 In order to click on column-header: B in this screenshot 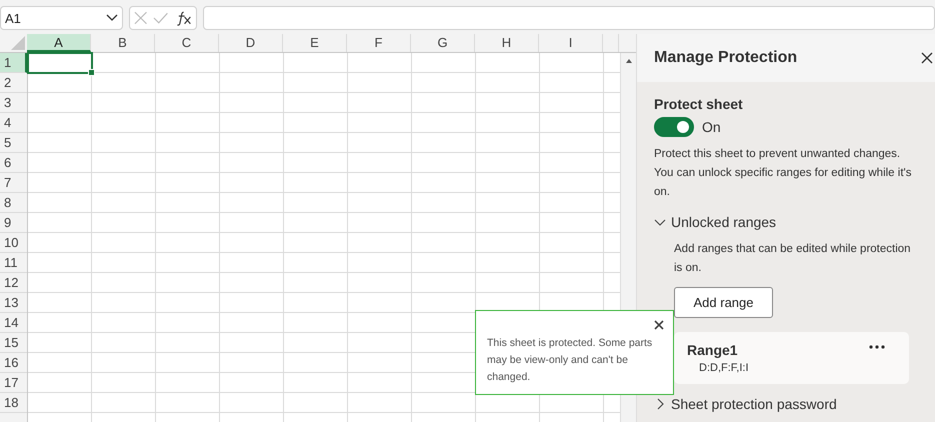, I will do `click(123, 43)`.